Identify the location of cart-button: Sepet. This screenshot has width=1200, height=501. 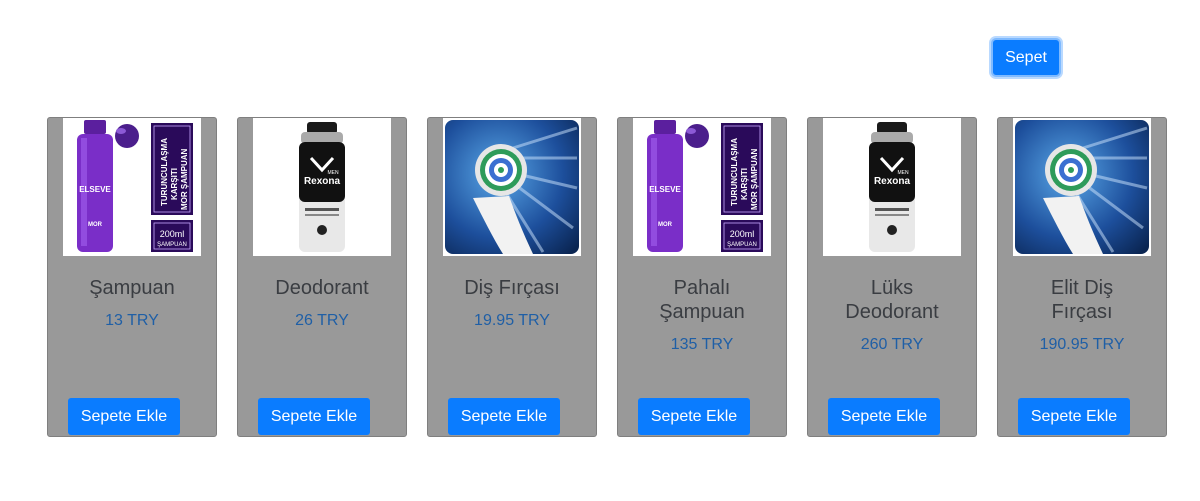
(1026, 57).